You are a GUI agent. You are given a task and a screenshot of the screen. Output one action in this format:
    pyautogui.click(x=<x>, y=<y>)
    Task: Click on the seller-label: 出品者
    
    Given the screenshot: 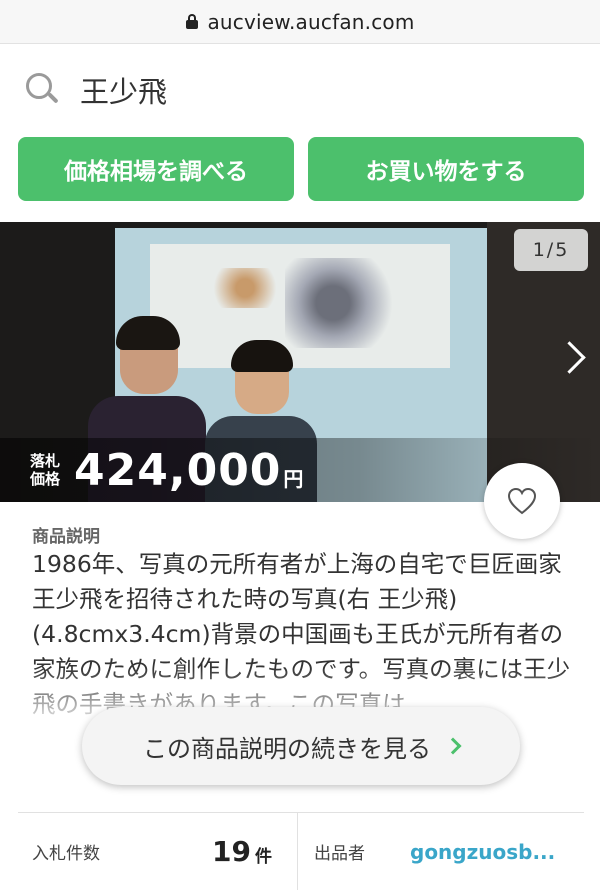 What is the action you would take?
    pyautogui.click(x=339, y=854)
    